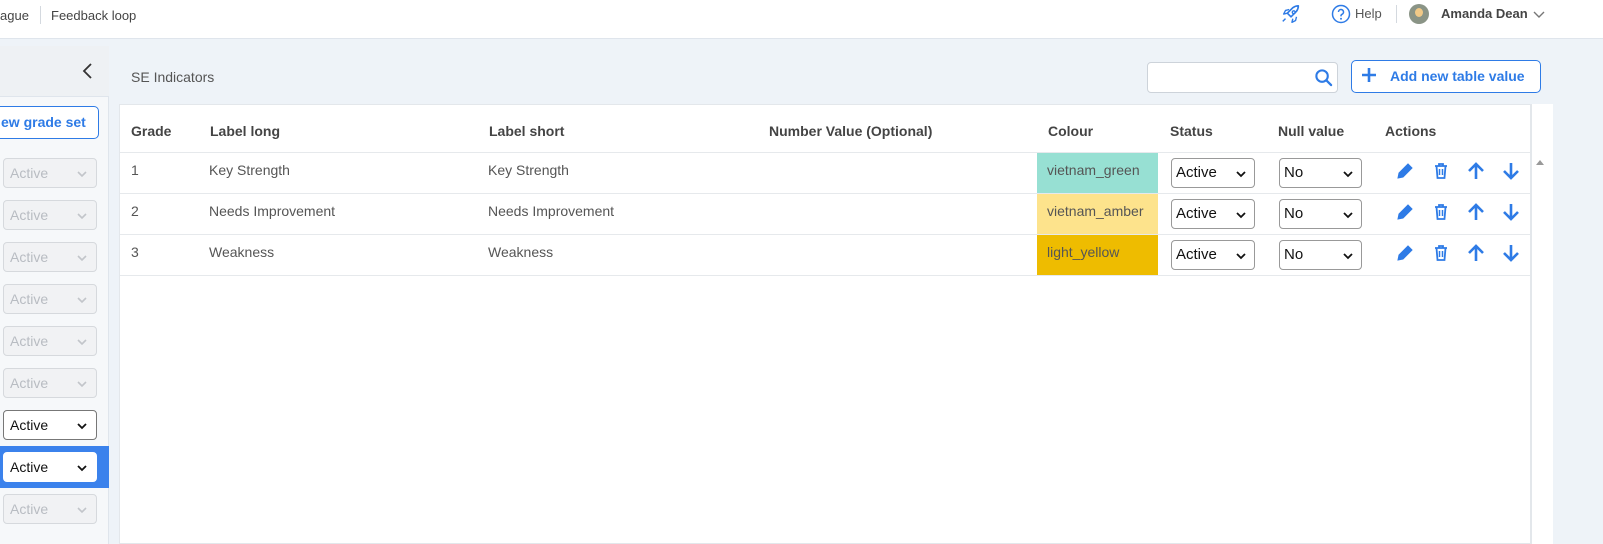 The width and height of the screenshot is (1603, 544). What do you see at coordinates (1191, 131) in the screenshot?
I see `column-header-status: Status` at bounding box center [1191, 131].